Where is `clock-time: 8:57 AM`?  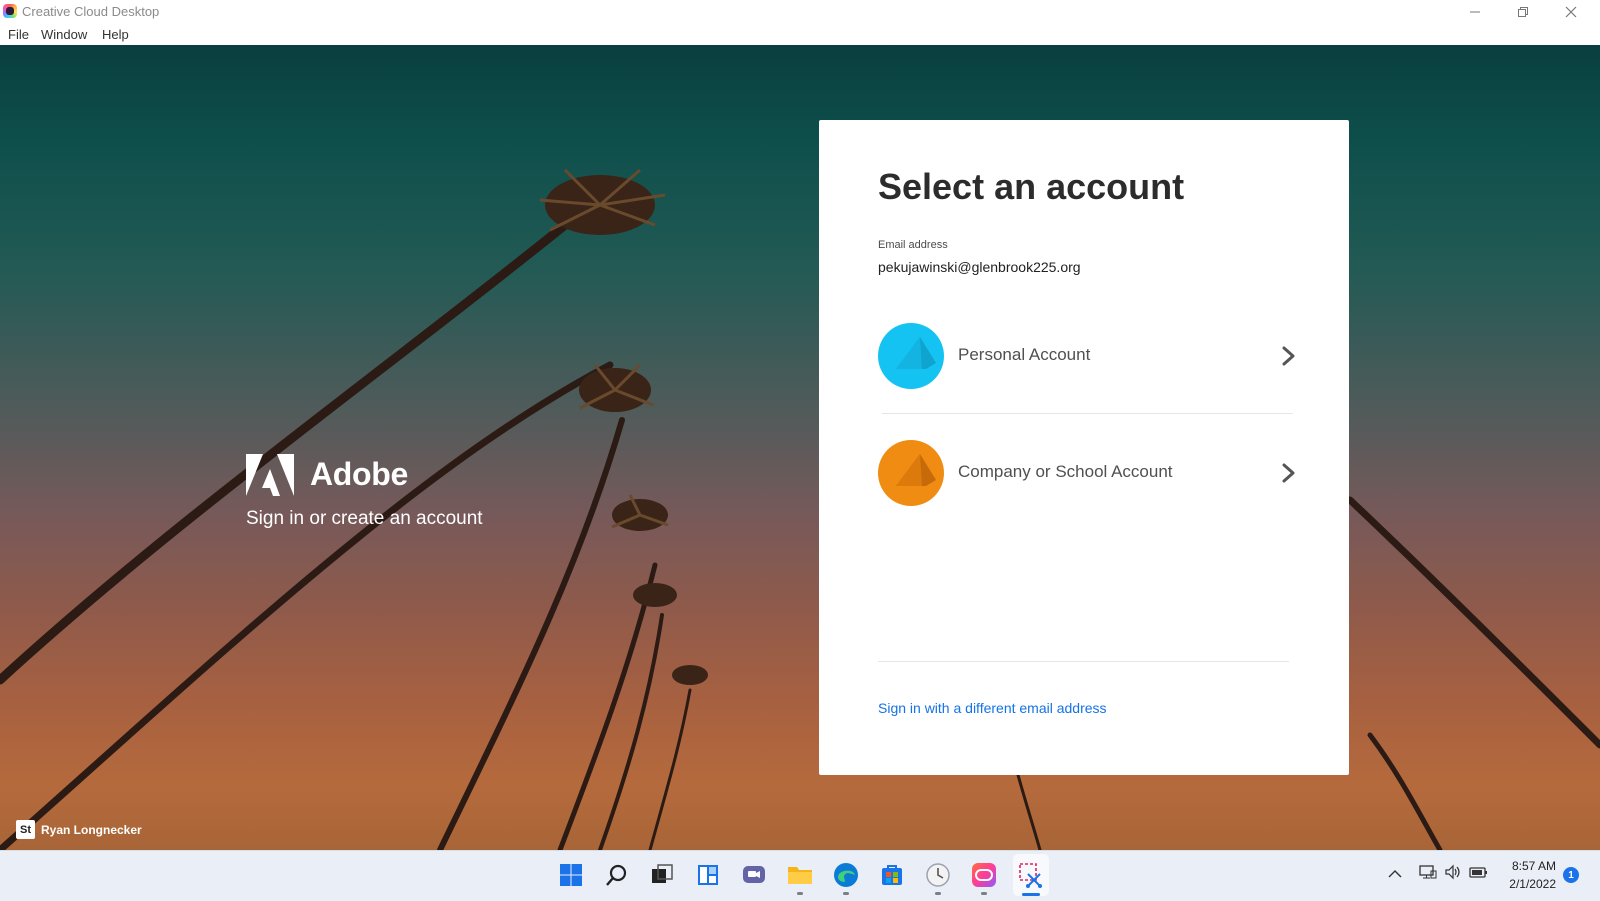 clock-time: 8:57 AM is located at coordinates (1528, 866).